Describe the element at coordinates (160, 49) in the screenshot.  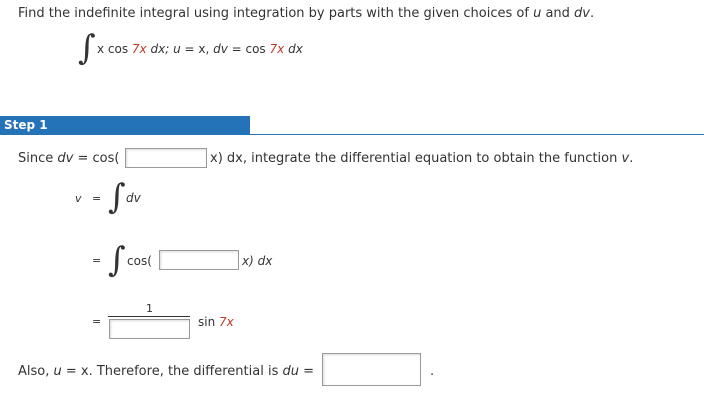
I see `expr-dx: dx;` at that location.